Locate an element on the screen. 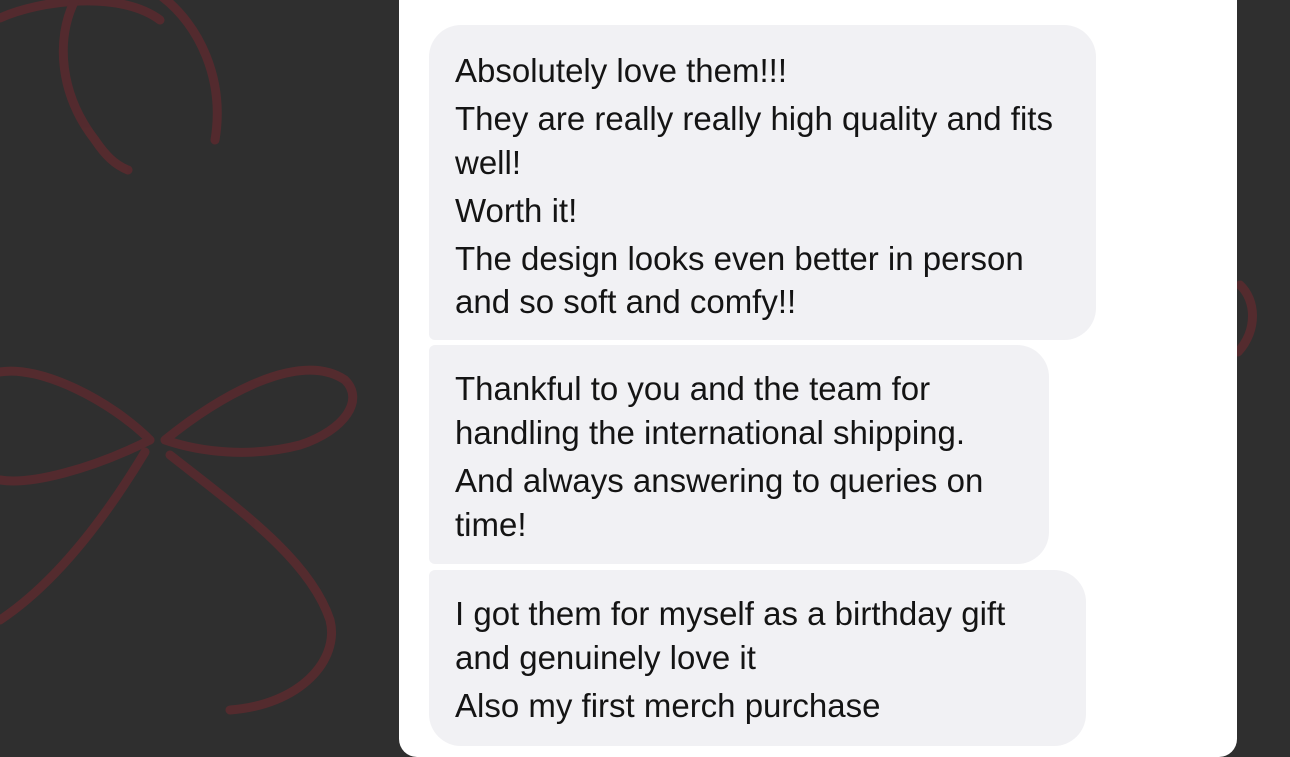 The height and width of the screenshot is (757, 1290). message-text: Also my first merch purchase is located at coordinates (668, 705).